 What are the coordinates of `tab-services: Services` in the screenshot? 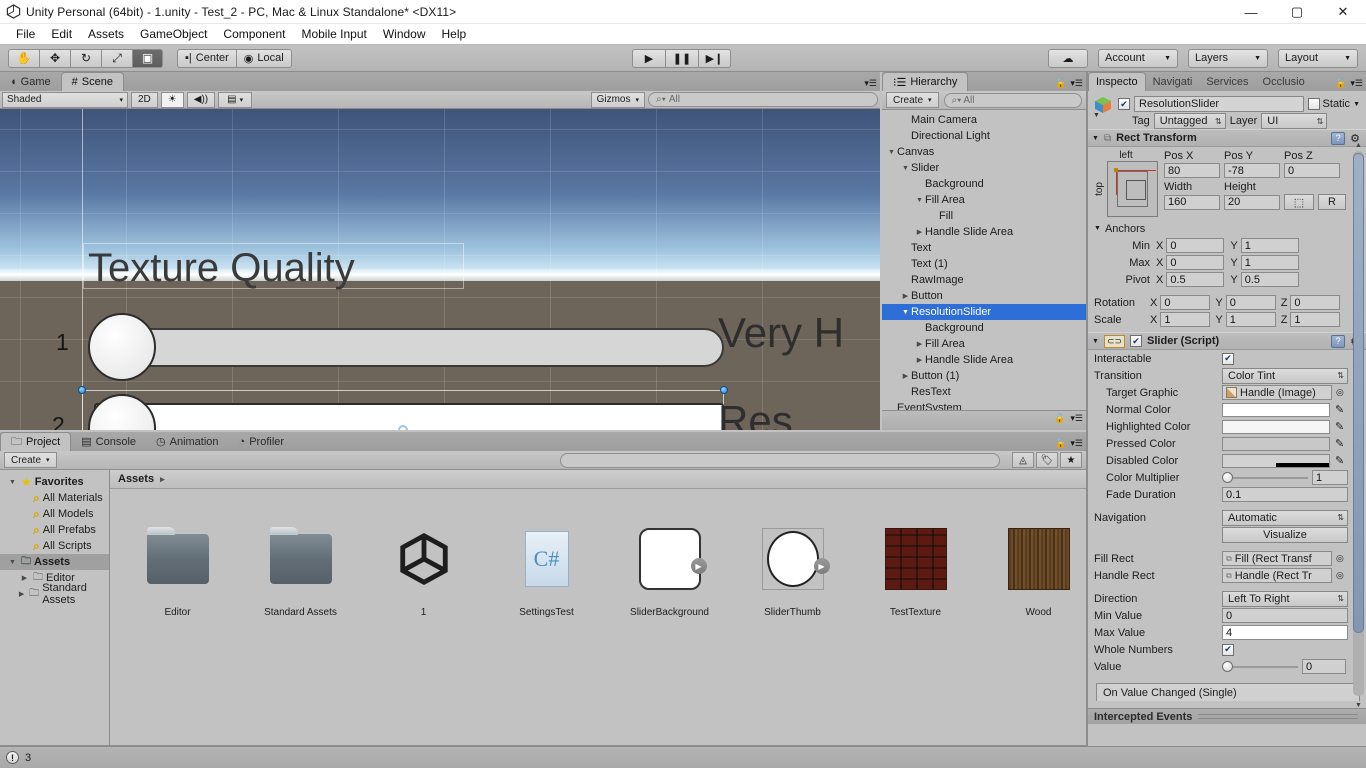 It's located at (1227, 81).